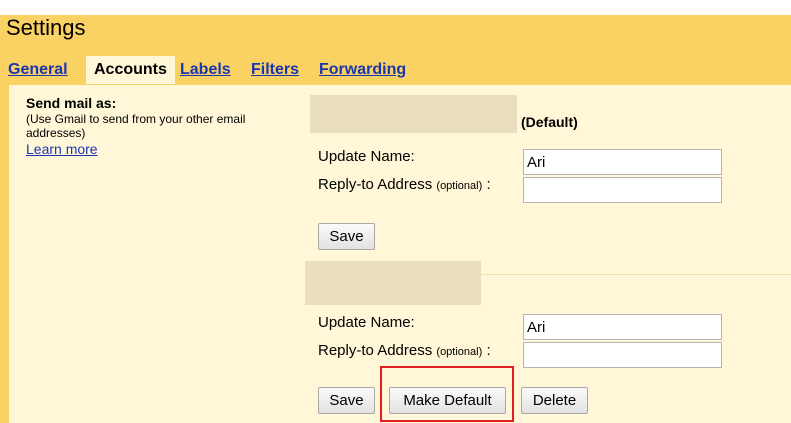 This screenshot has width=791, height=423. I want to click on tab-accounts: Accounts, so click(130, 70).